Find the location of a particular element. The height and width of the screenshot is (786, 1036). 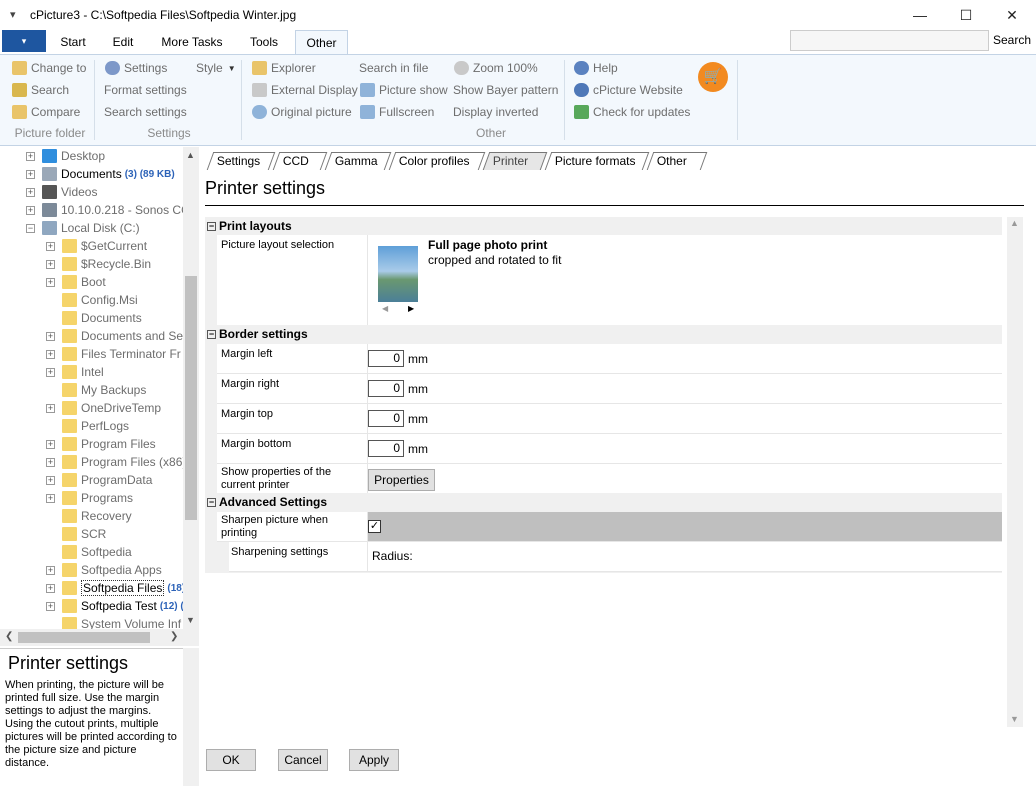

section-border-settings: − Border settings is located at coordinates (603, 334).